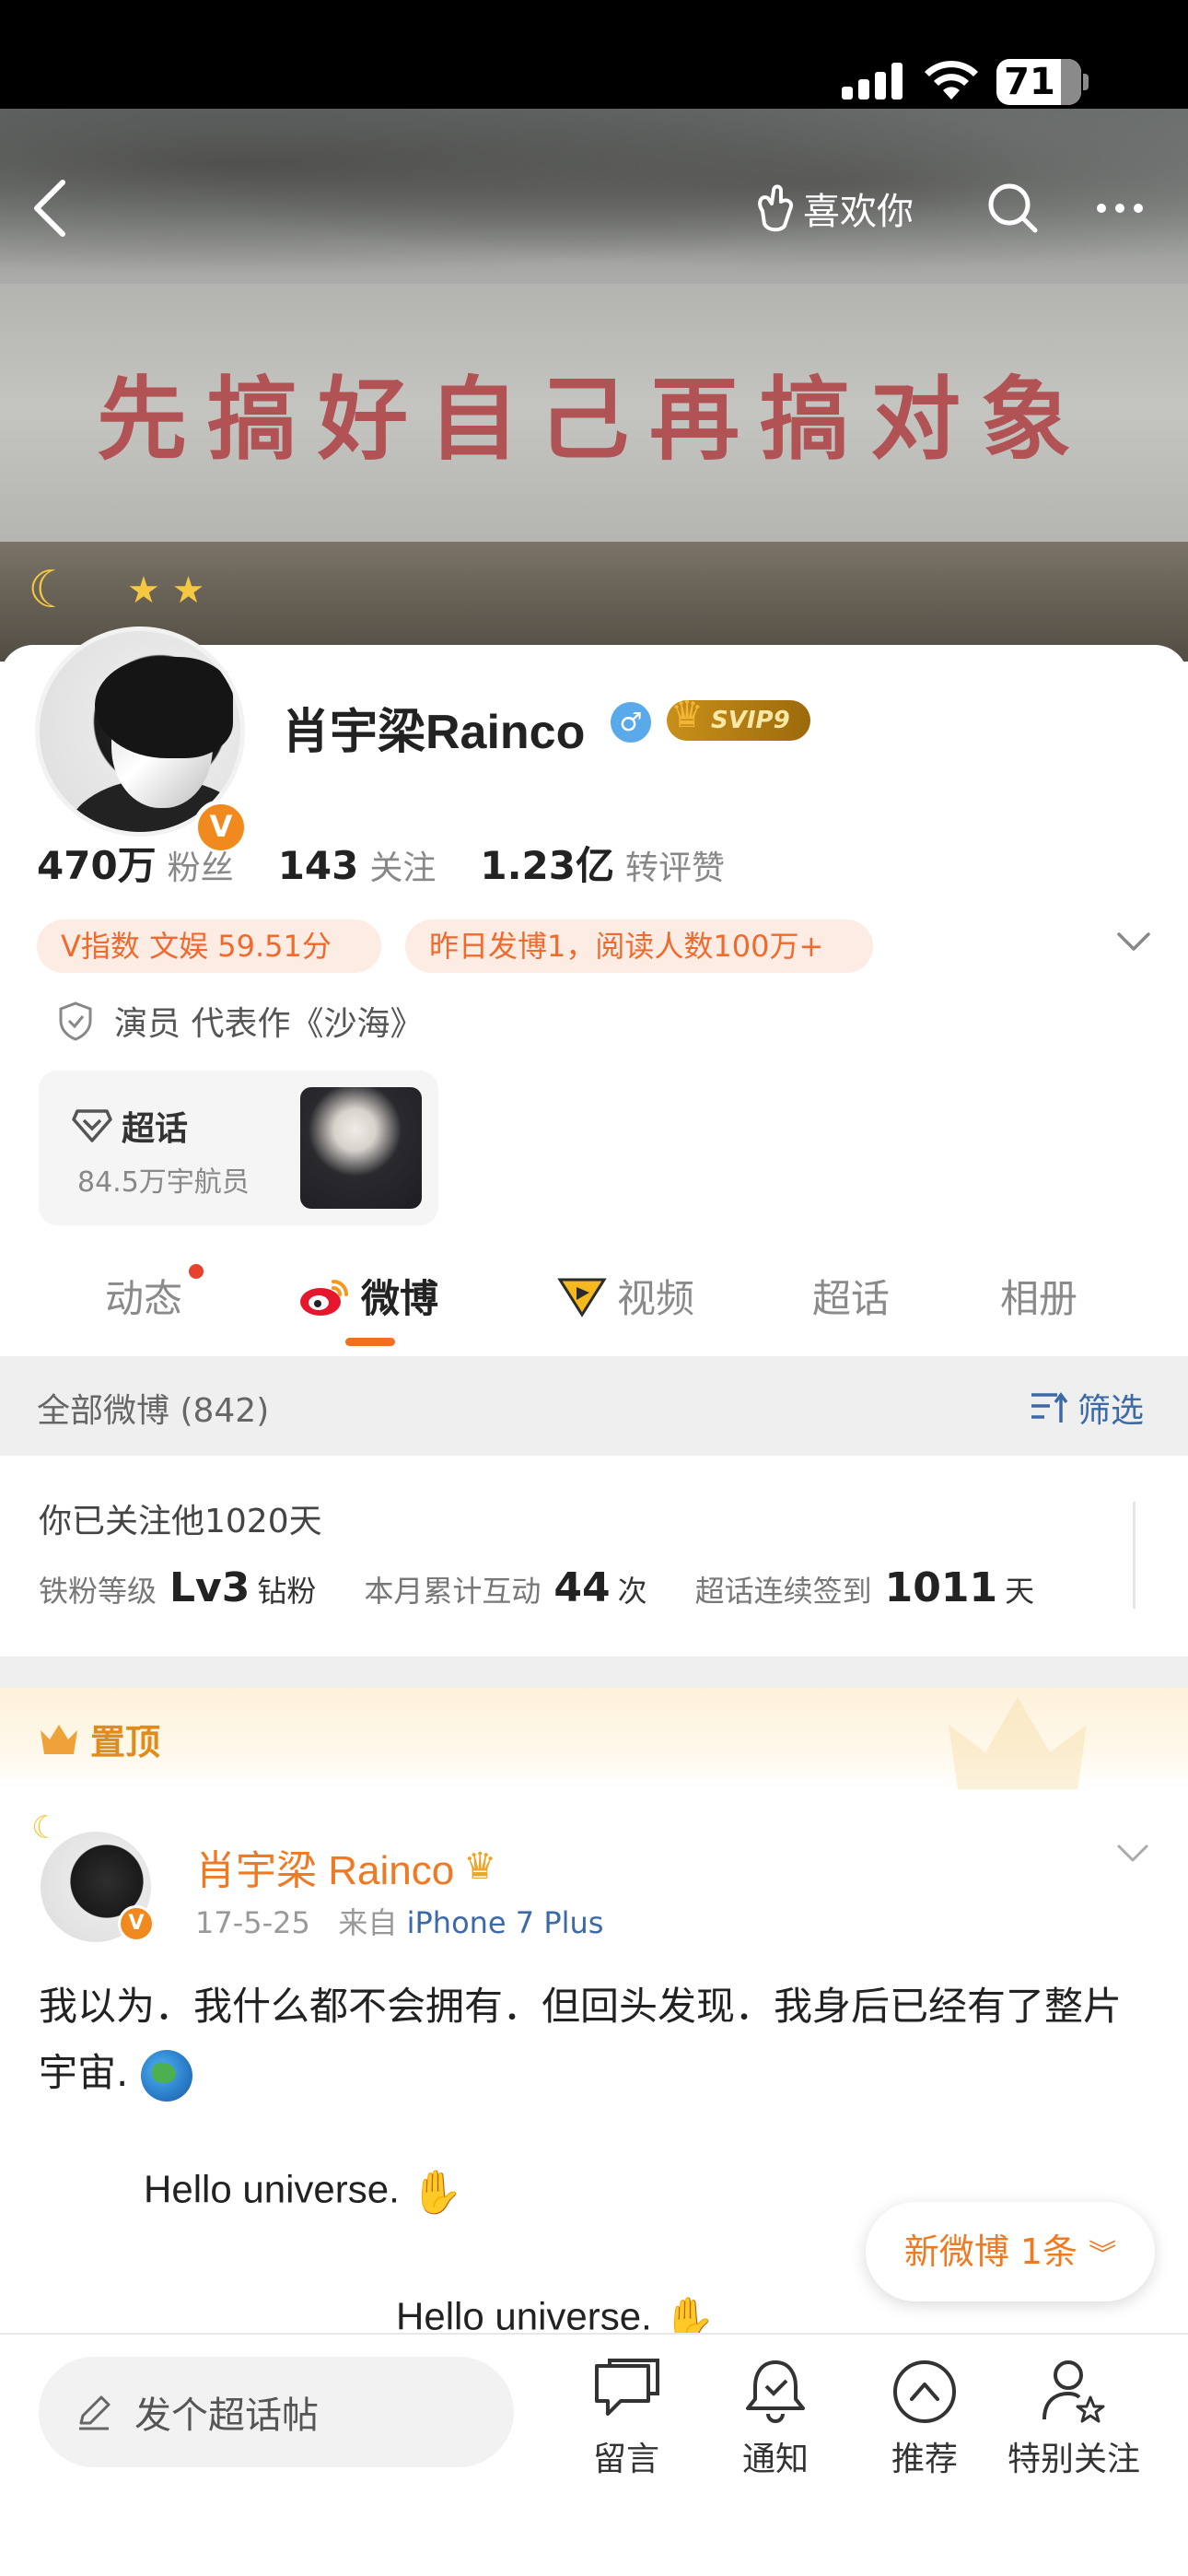 Image resolution: width=1188 pixels, height=2576 pixels. Describe the element at coordinates (98, 1591) in the screenshot. I see `fan-level-label: 铁粉等级` at that location.